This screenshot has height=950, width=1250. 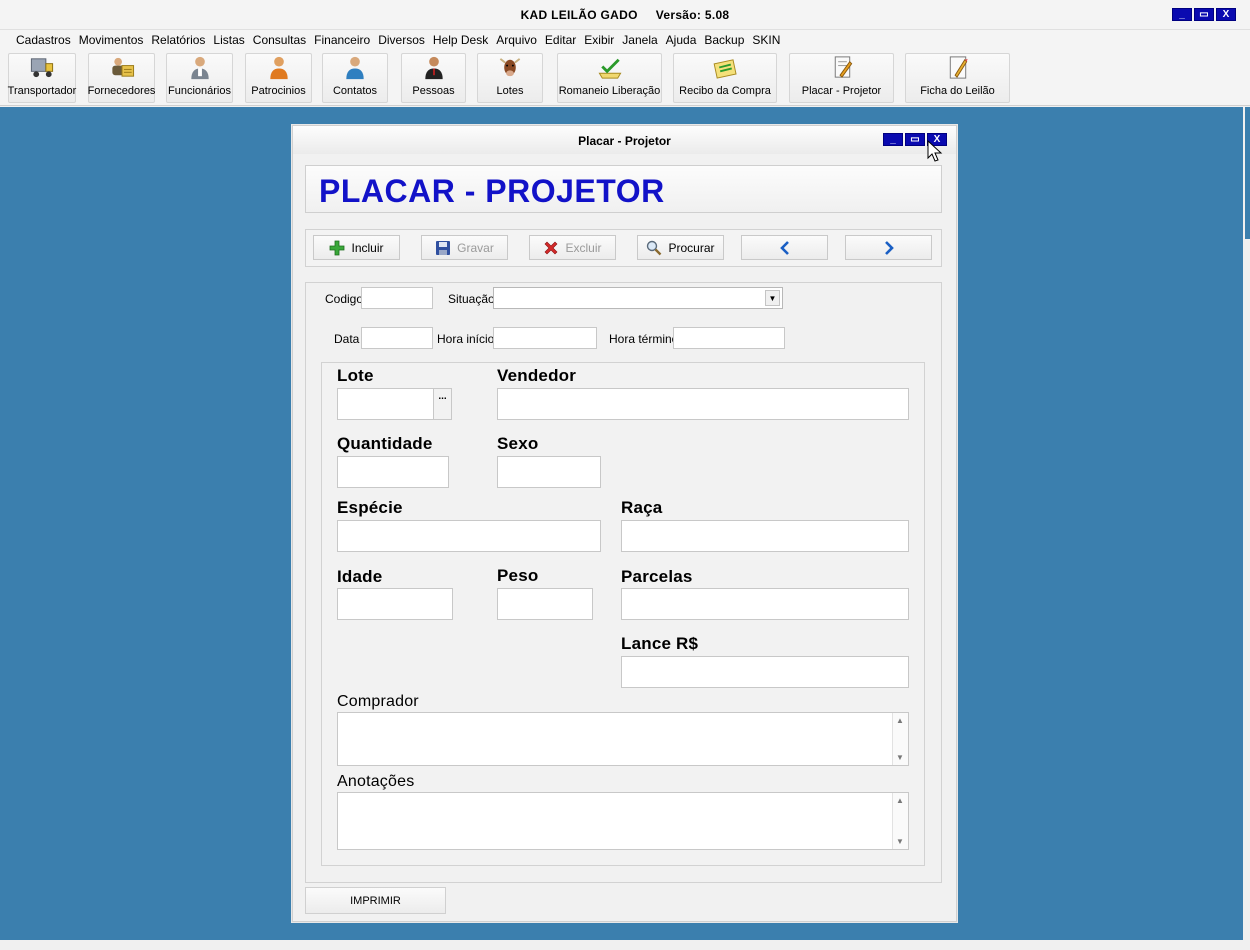 What do you see at coordinates (729, 338) in the screenshot?
I see `hora-termino-input` at bounding box center [729, 338].